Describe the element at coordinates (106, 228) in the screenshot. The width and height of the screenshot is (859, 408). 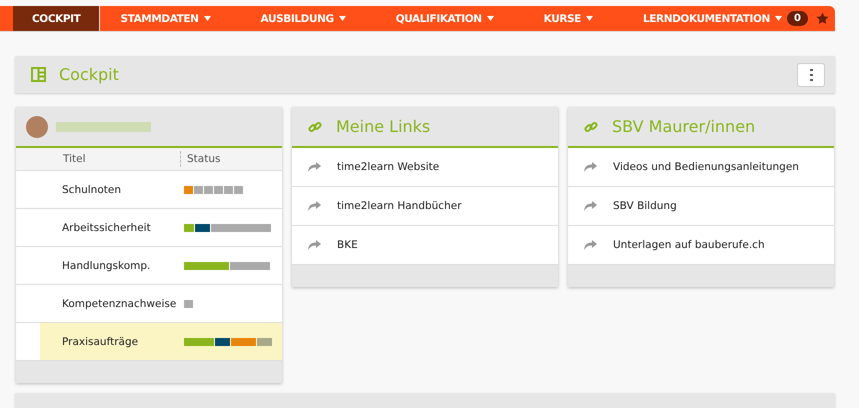
I see `row-title: Arbeitssicherheit` at that location.